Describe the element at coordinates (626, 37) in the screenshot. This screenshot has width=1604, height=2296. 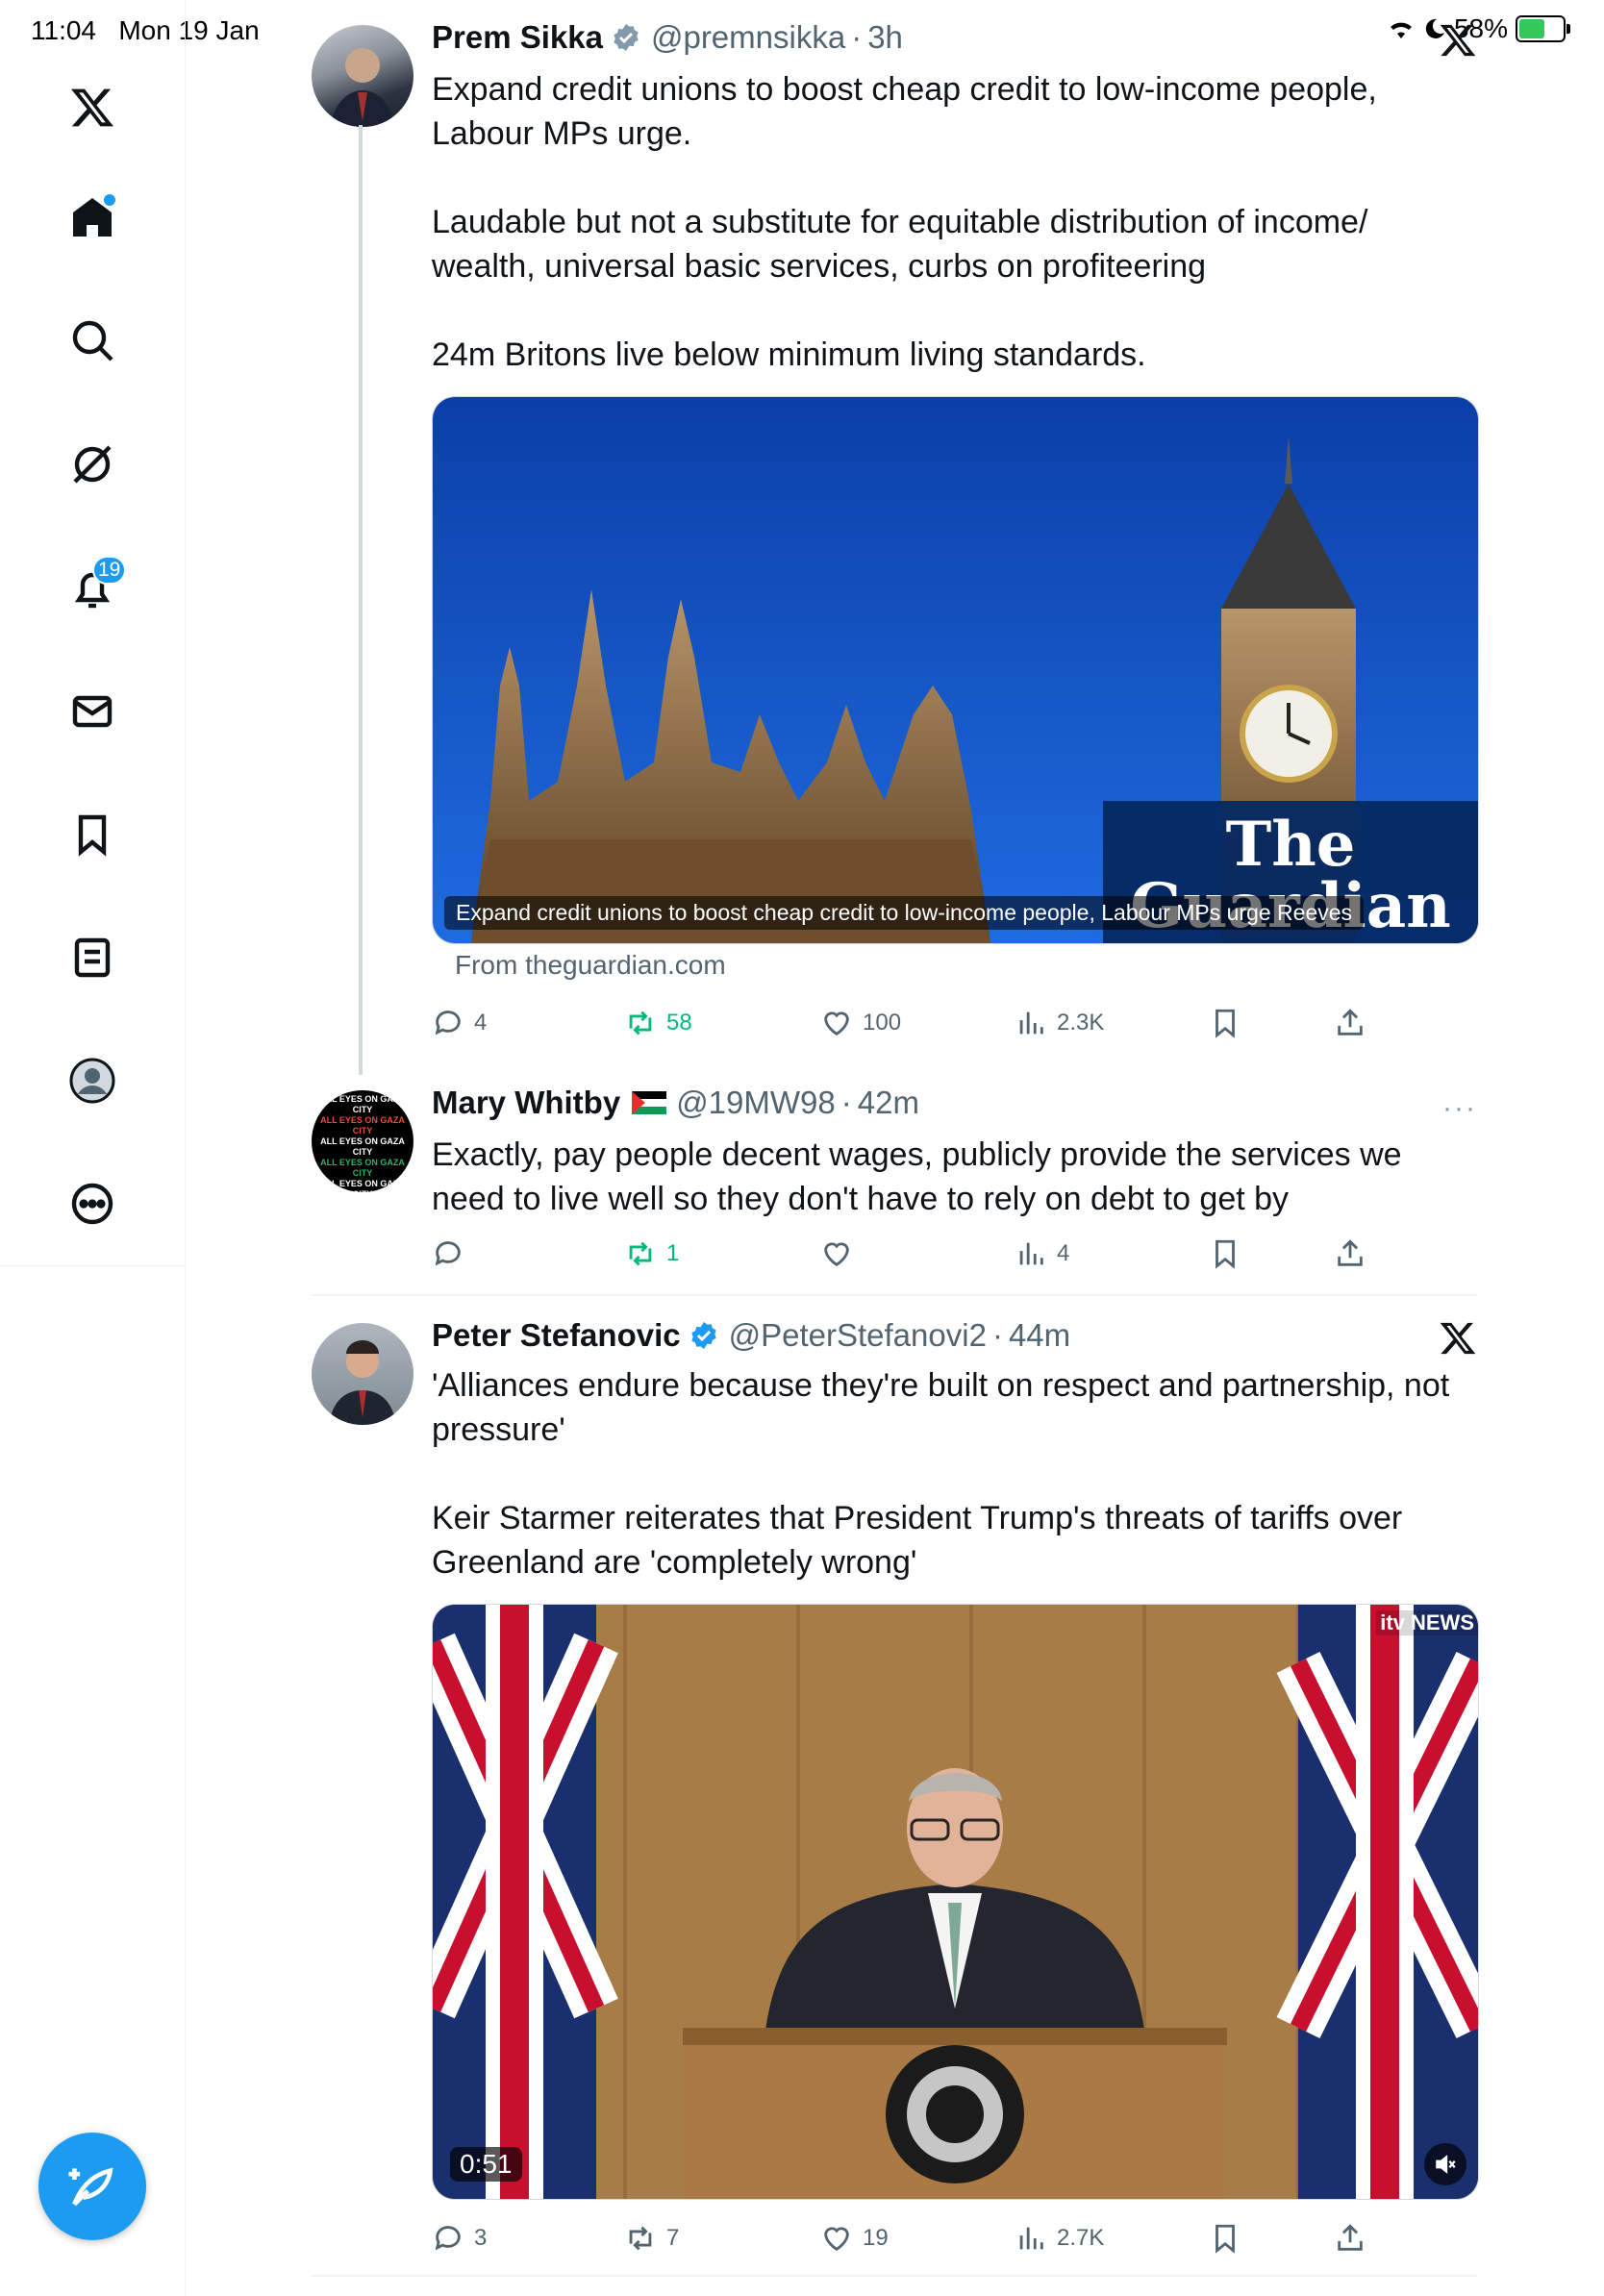
I see `verified-badge-icon` at that location.